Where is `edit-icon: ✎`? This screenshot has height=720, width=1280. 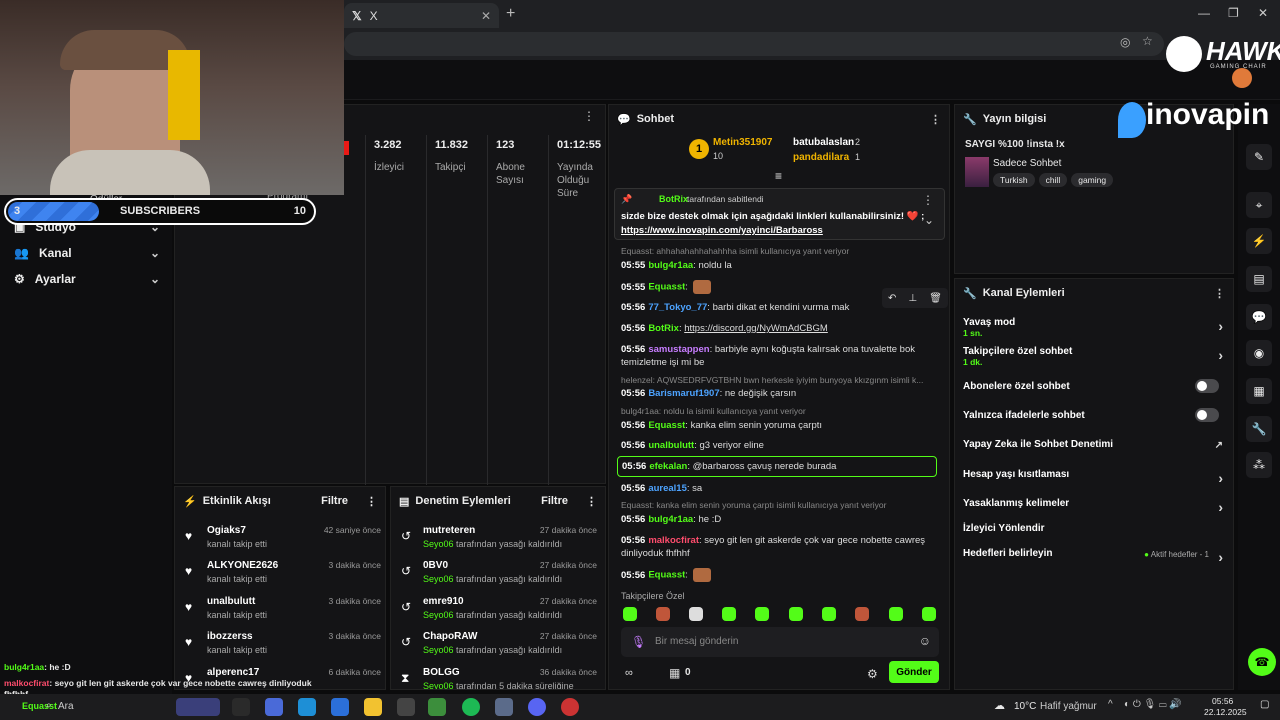
edit-icon: ✎ is located at coordinates (1259, 157).